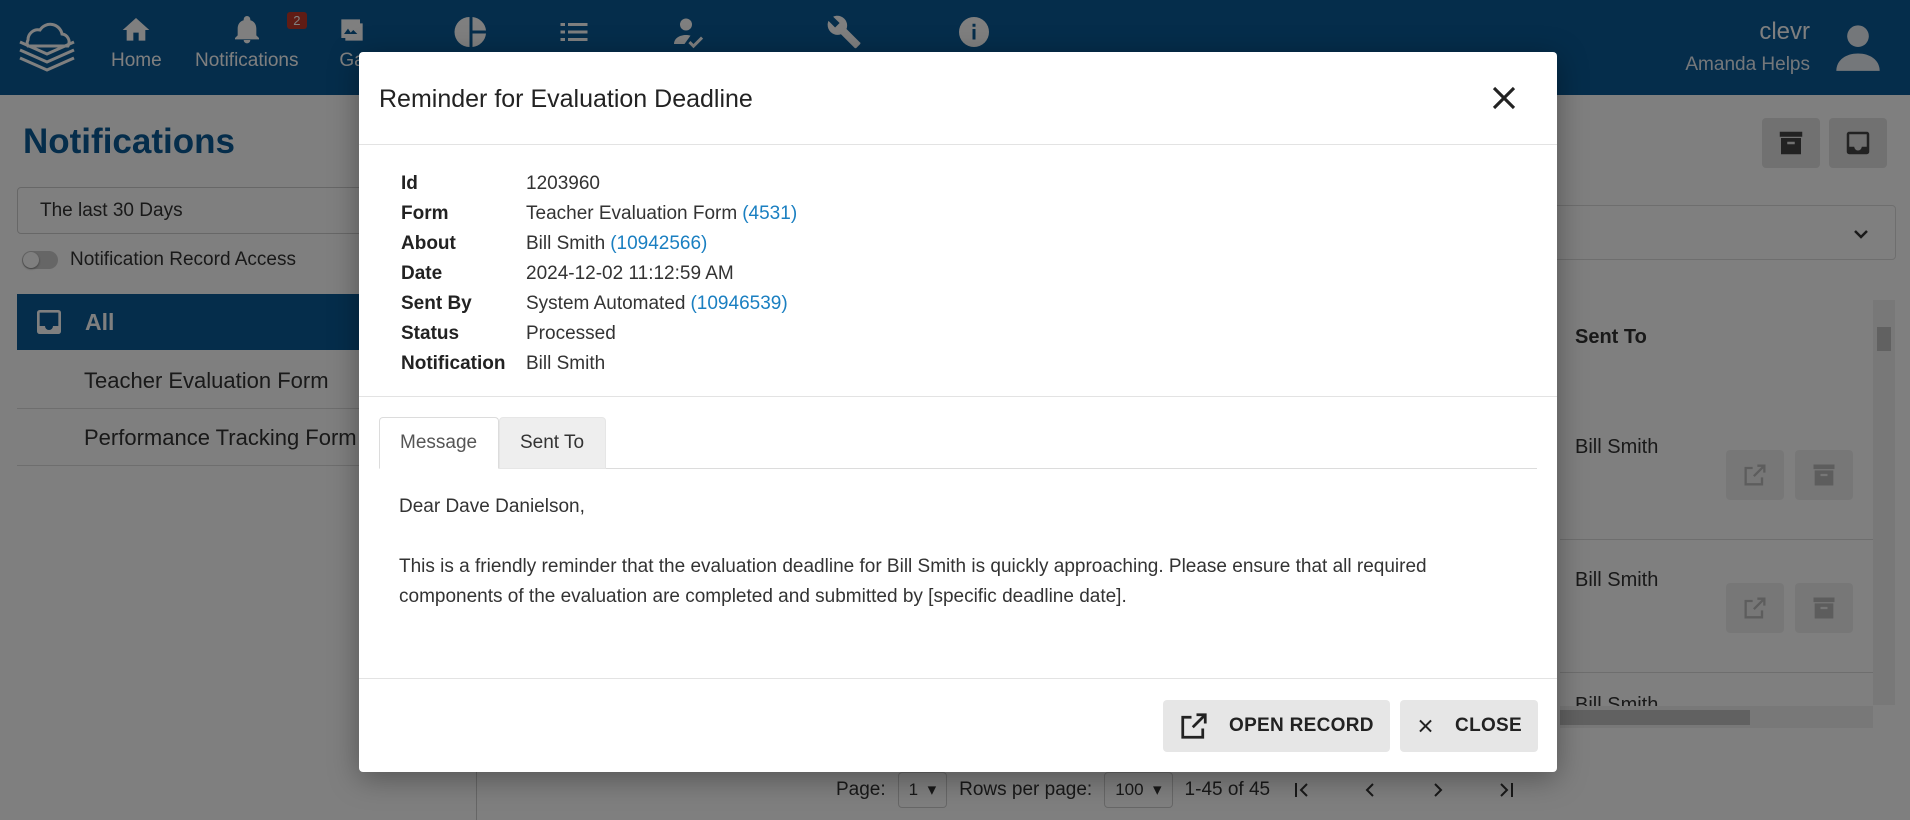  What do you see at coordinates (422, 273) in the screenshot?
I see `detail-label: Date` at bounding box center [422, 273].